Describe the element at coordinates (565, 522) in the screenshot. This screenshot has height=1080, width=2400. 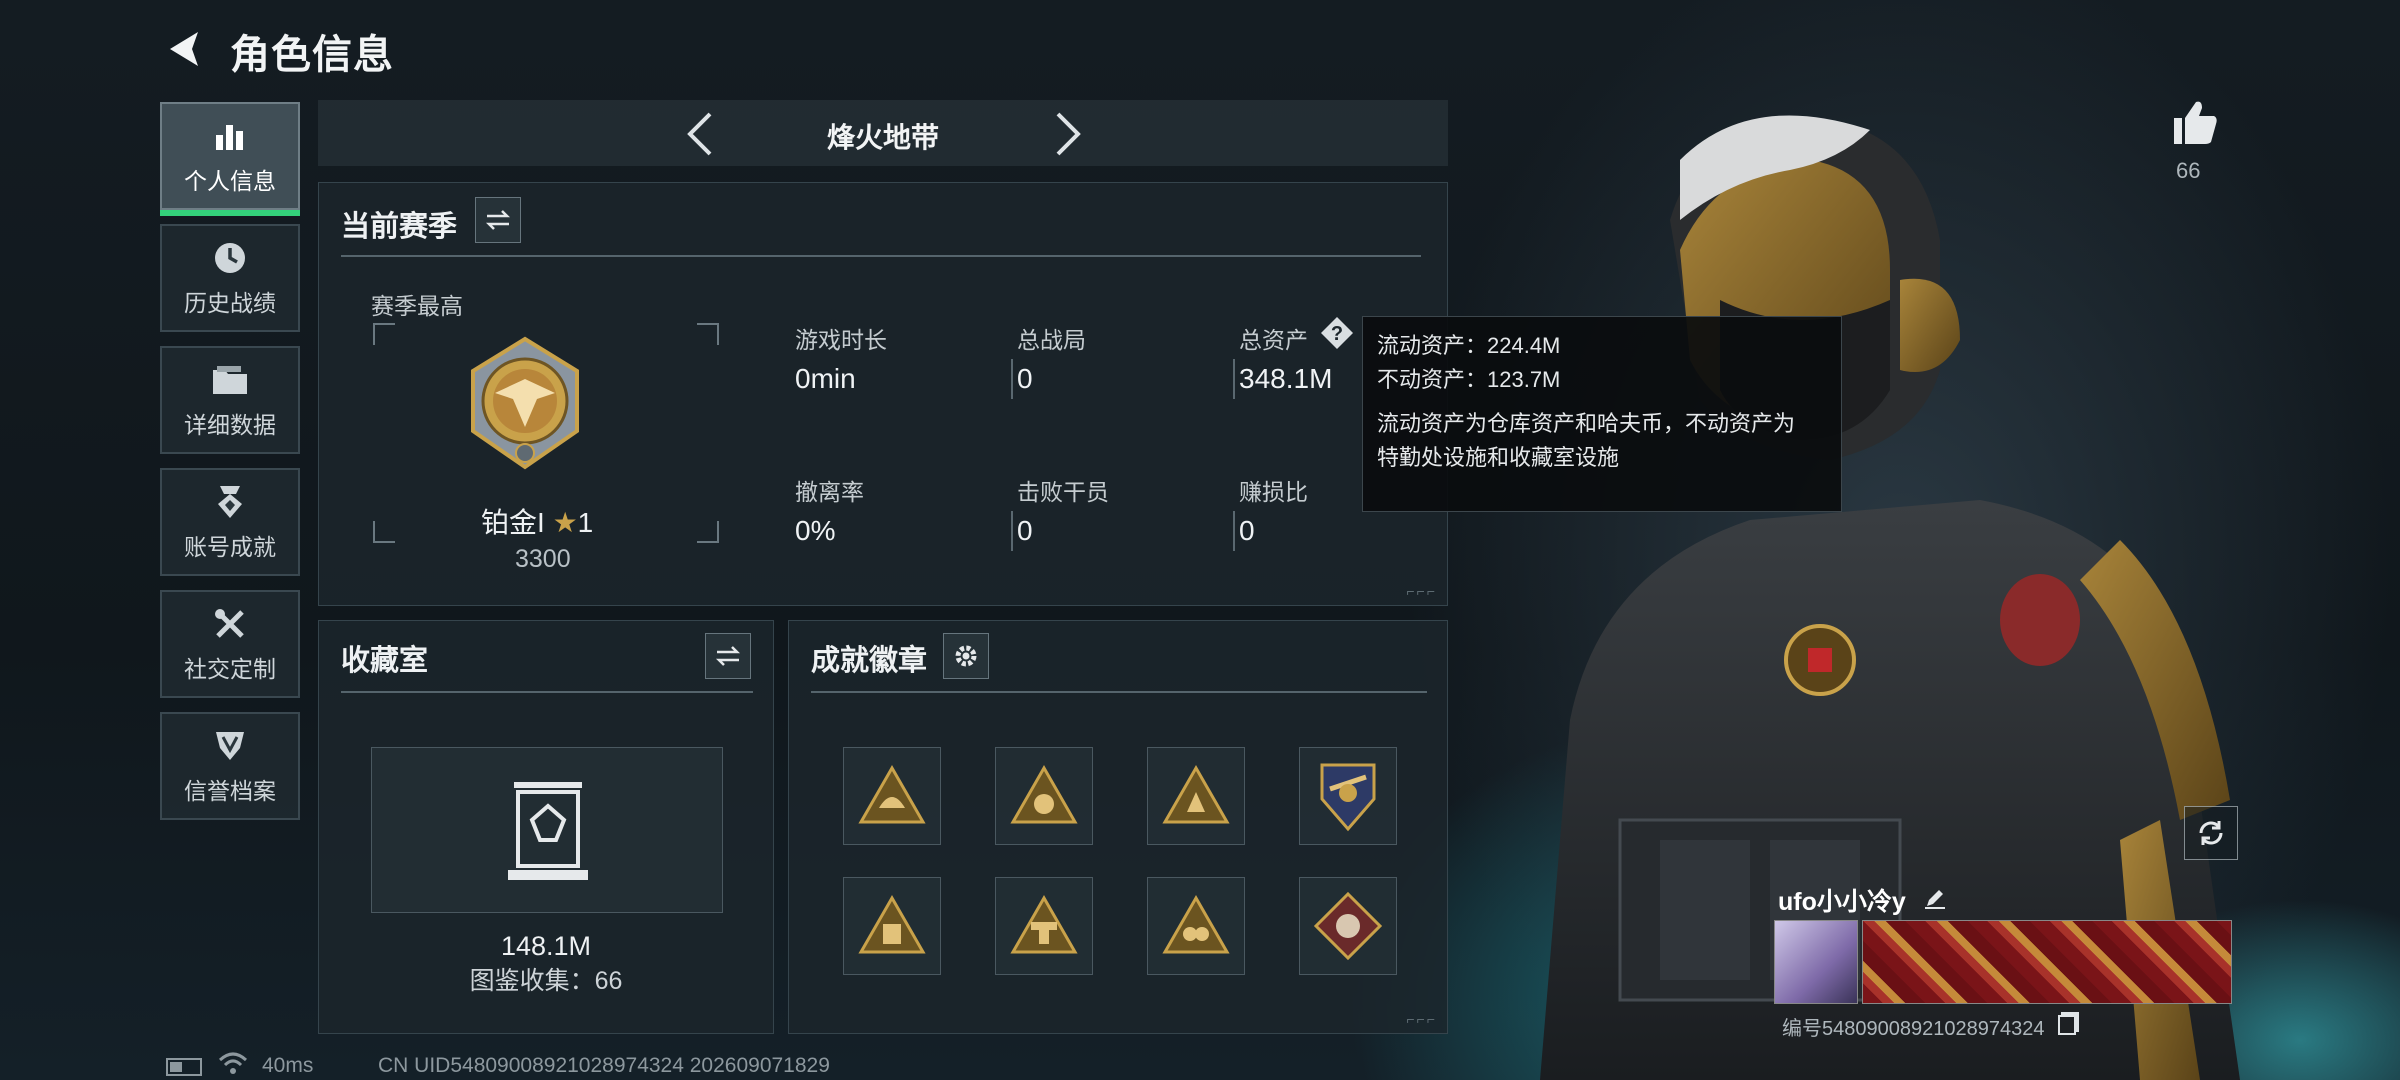
I see `star-icon: ★` at that location.